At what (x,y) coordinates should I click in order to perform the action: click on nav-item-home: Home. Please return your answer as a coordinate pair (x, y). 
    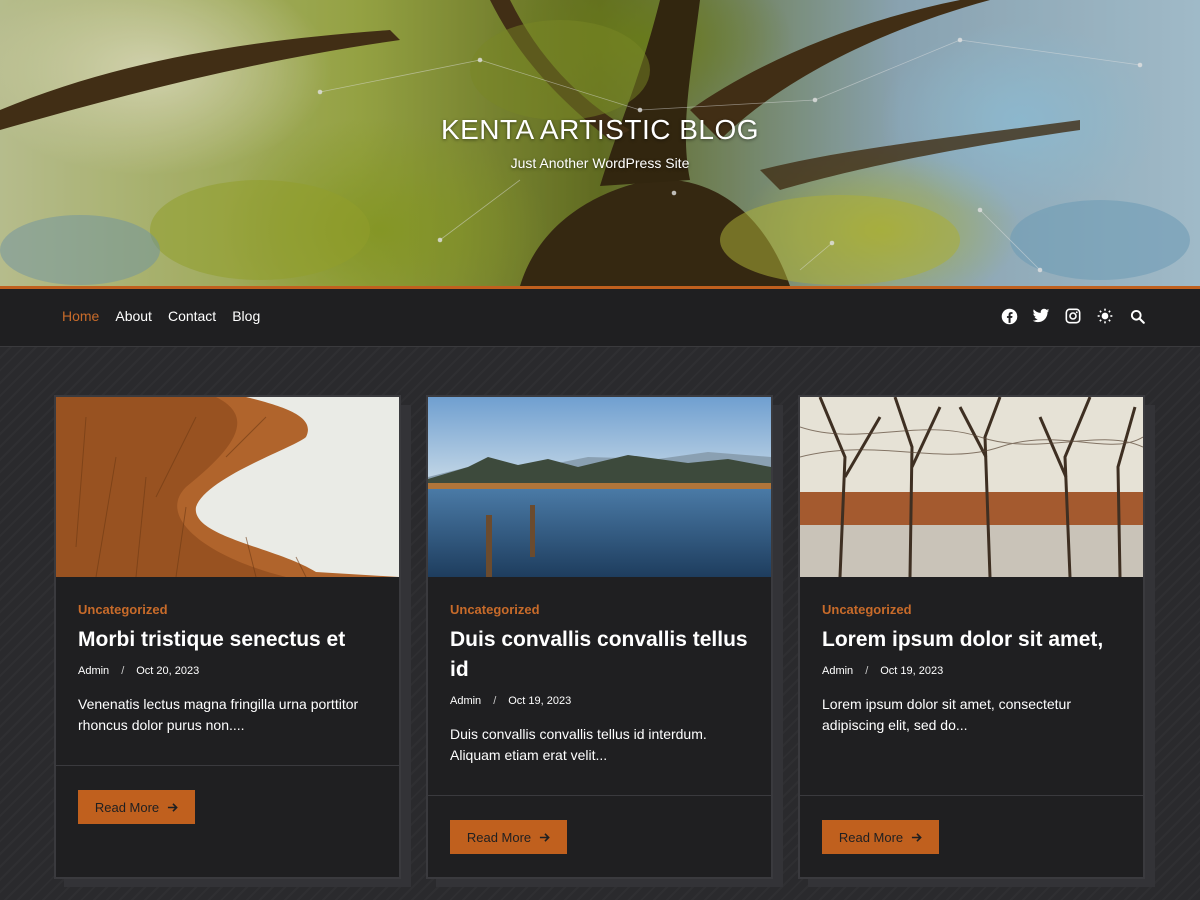
    Looking at the image, I should click on (80, 316).